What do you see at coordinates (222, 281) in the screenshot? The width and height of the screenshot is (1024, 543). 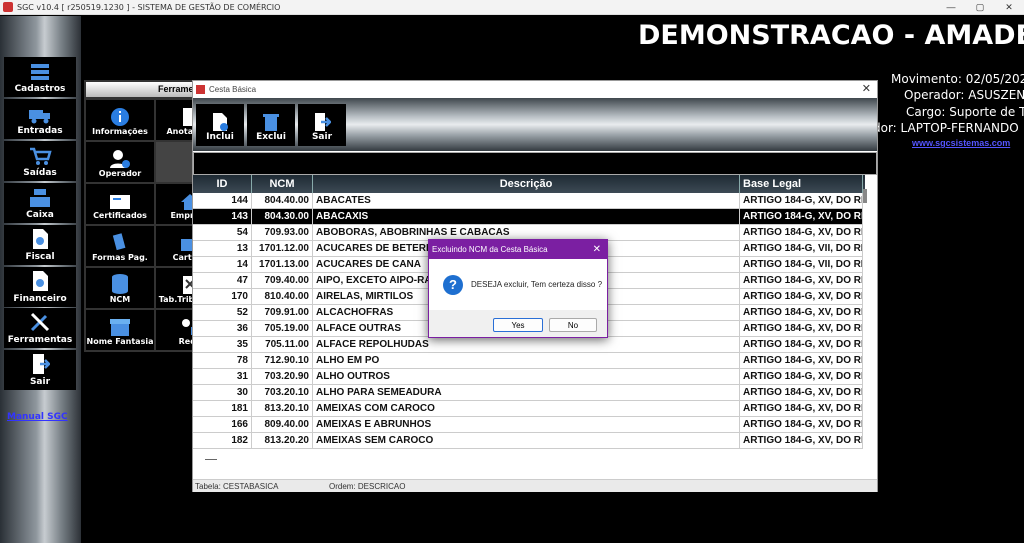 I see `cell-id: 47` at bounding box center [222, 281].